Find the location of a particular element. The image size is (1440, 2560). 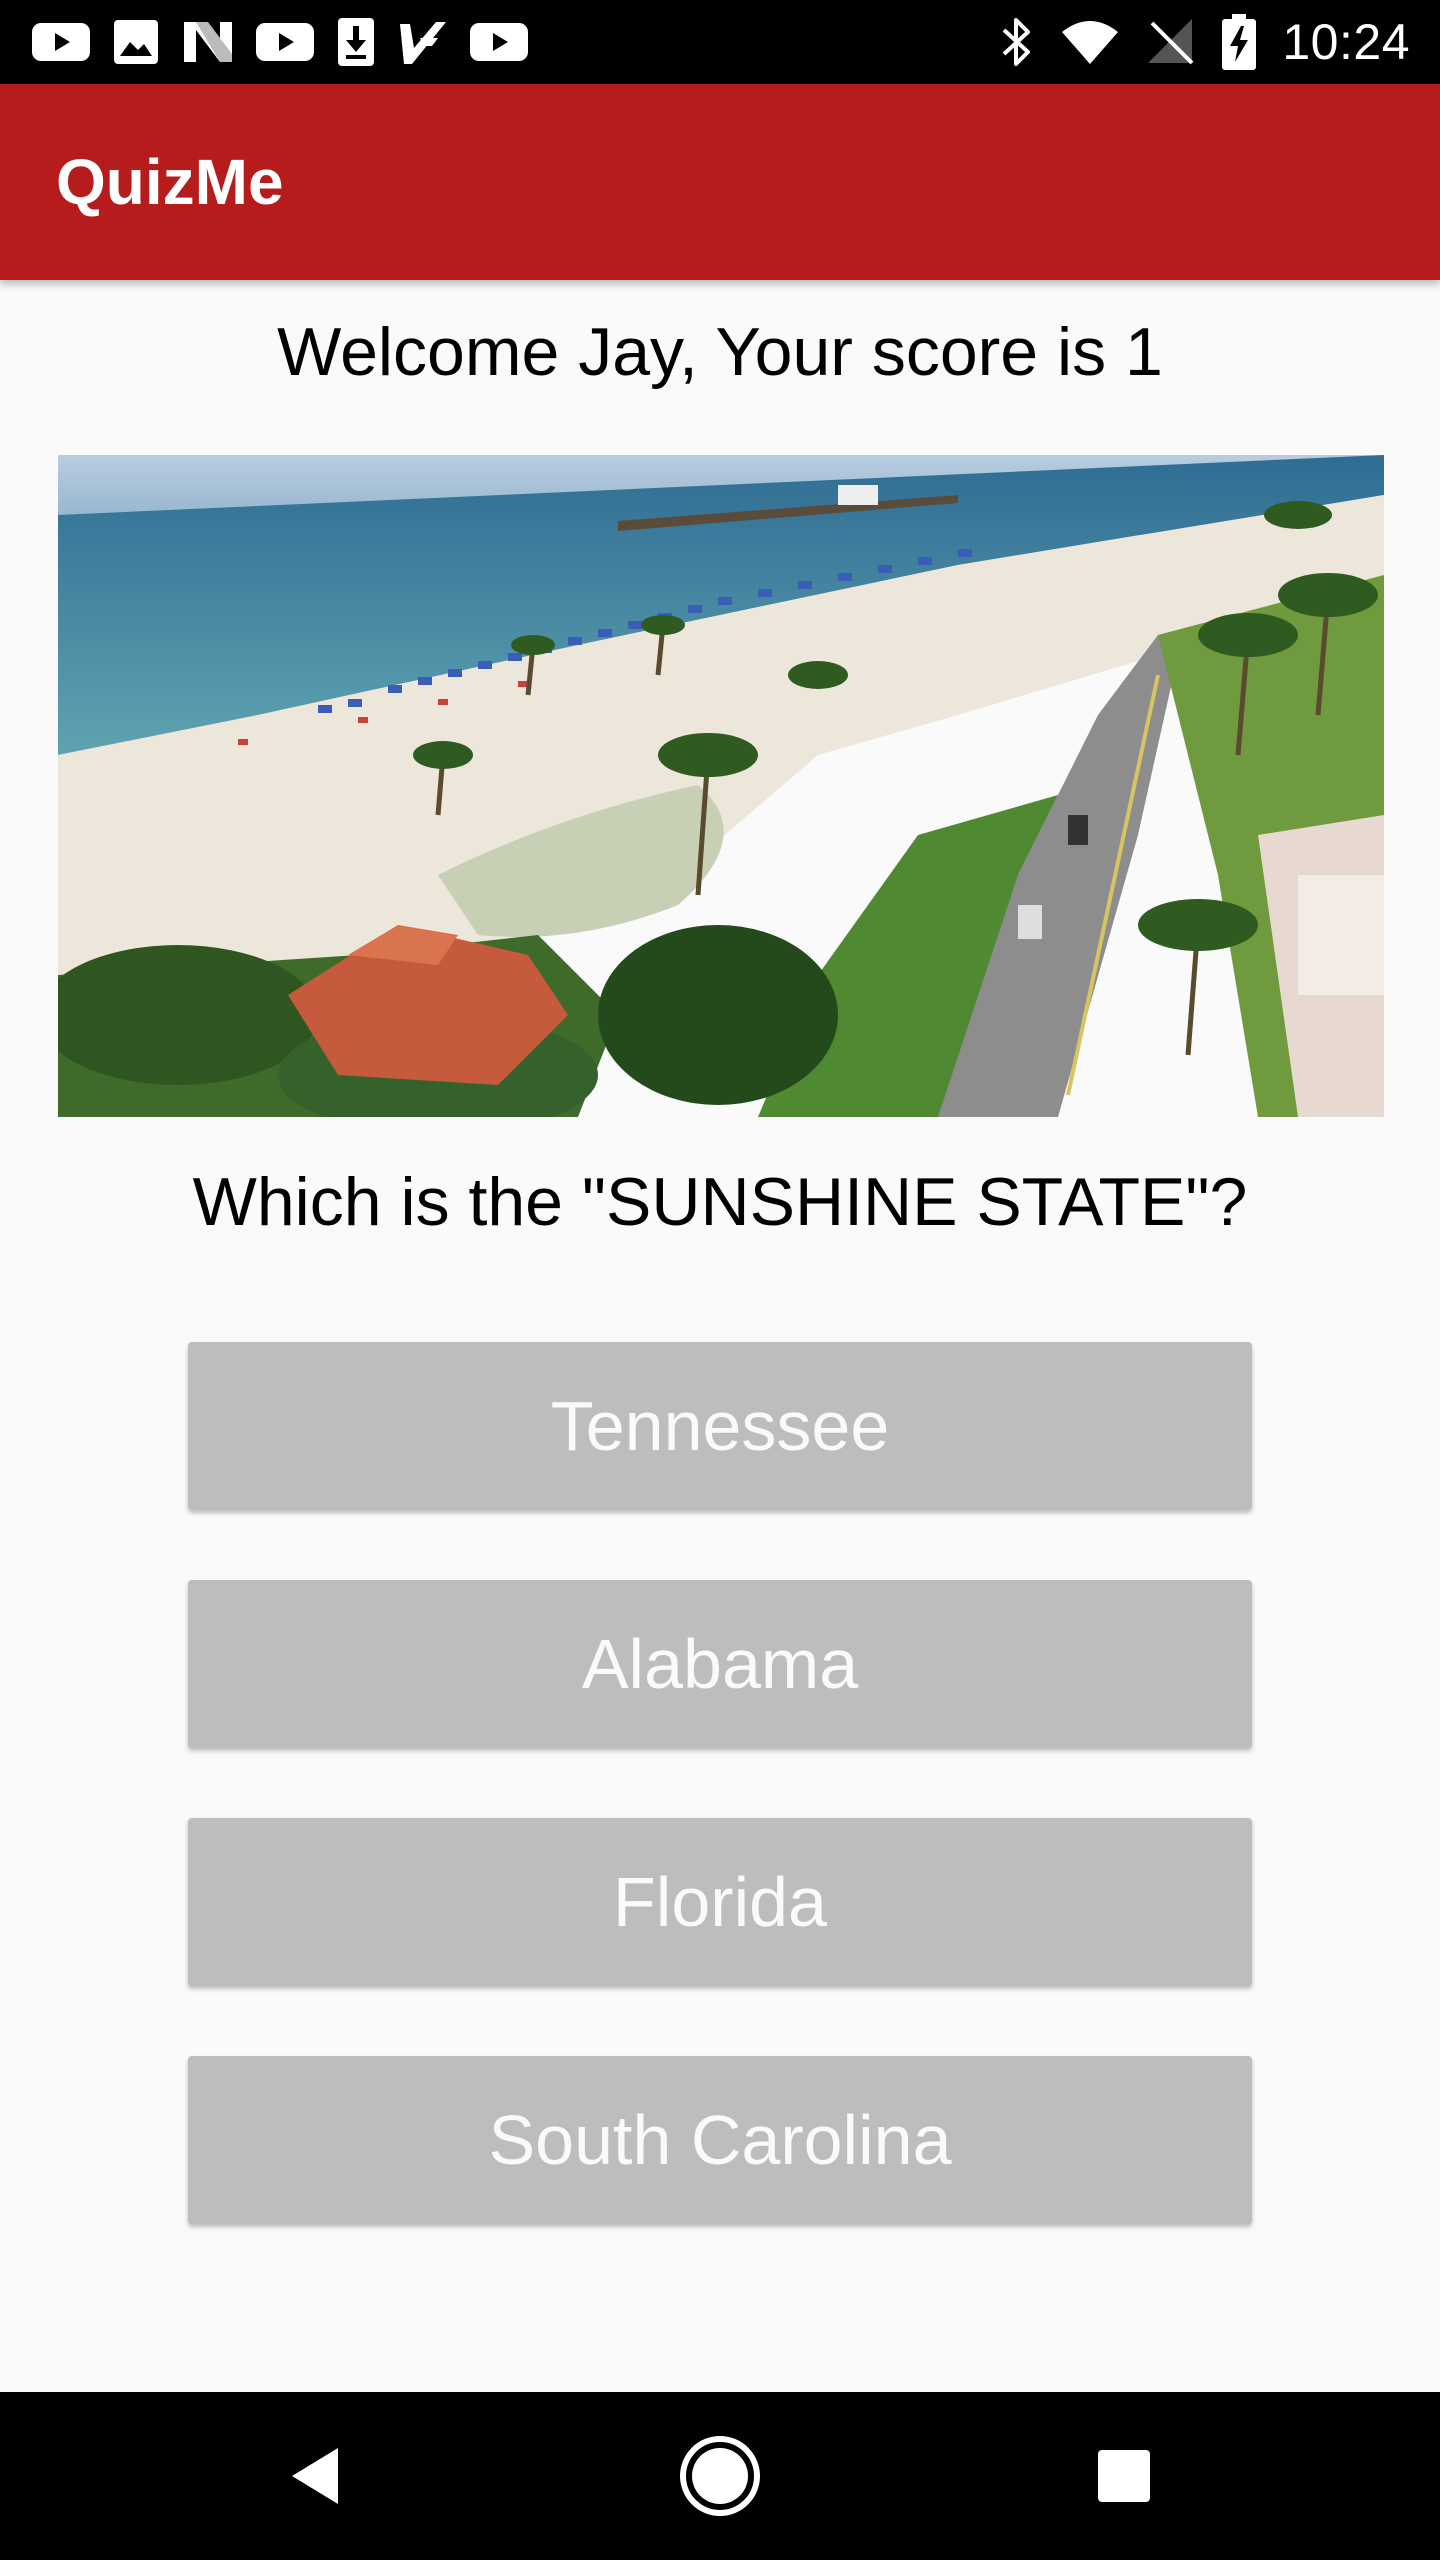

status-bar: 10:24 is located at coordinates (720, 42).